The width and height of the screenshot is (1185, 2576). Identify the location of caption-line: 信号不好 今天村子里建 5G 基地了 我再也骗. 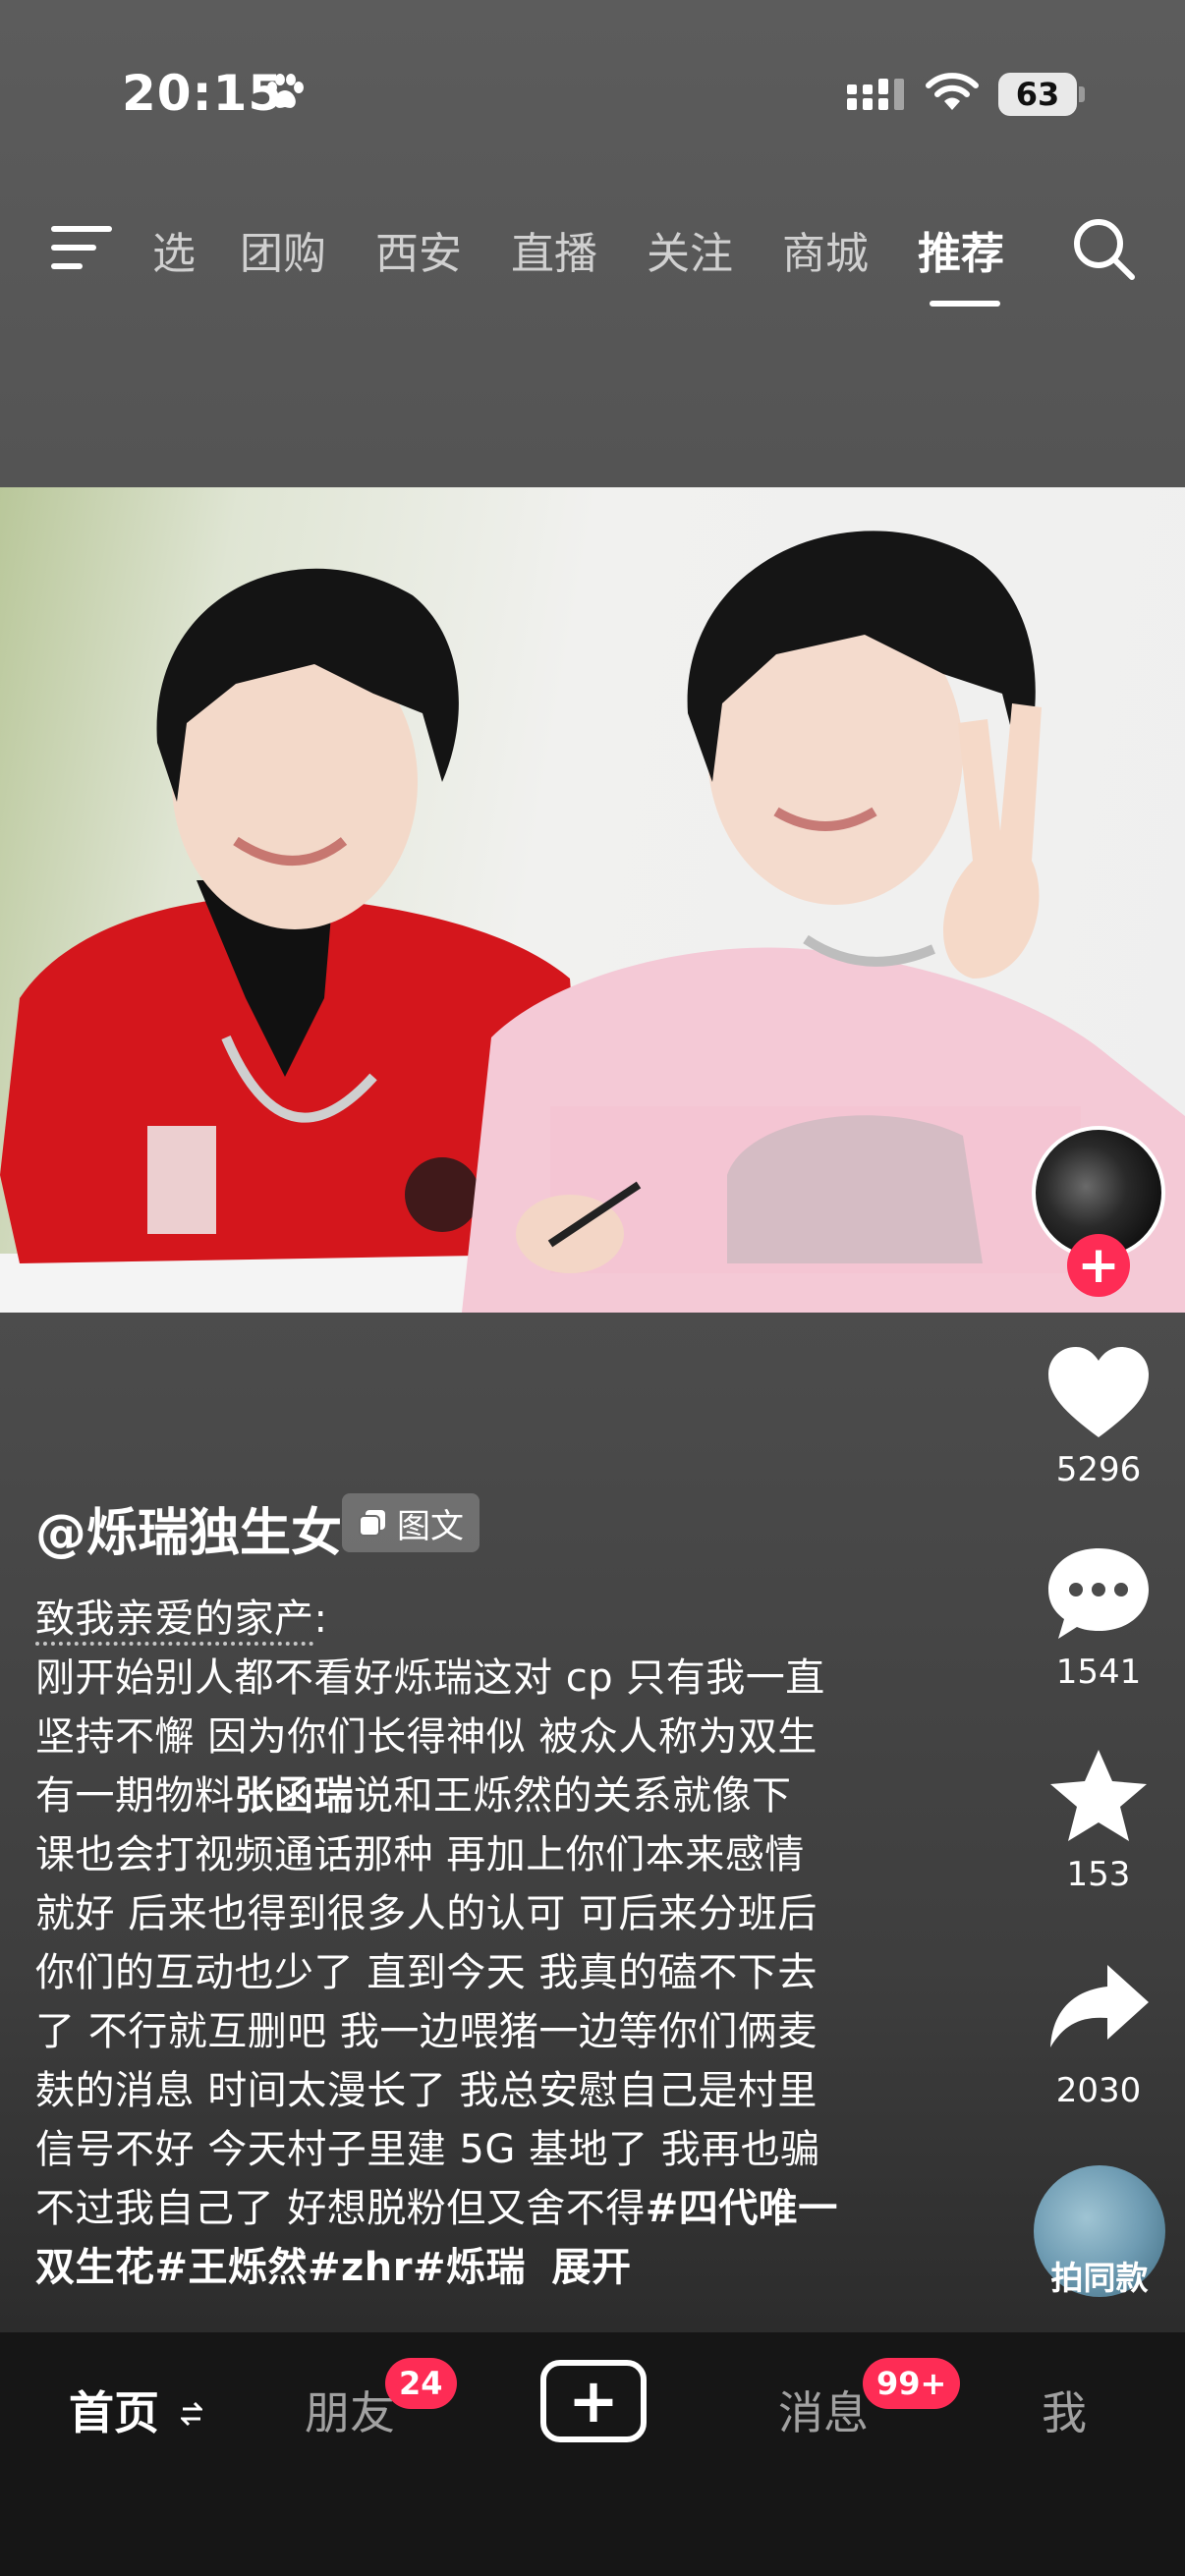
(428, 2149).